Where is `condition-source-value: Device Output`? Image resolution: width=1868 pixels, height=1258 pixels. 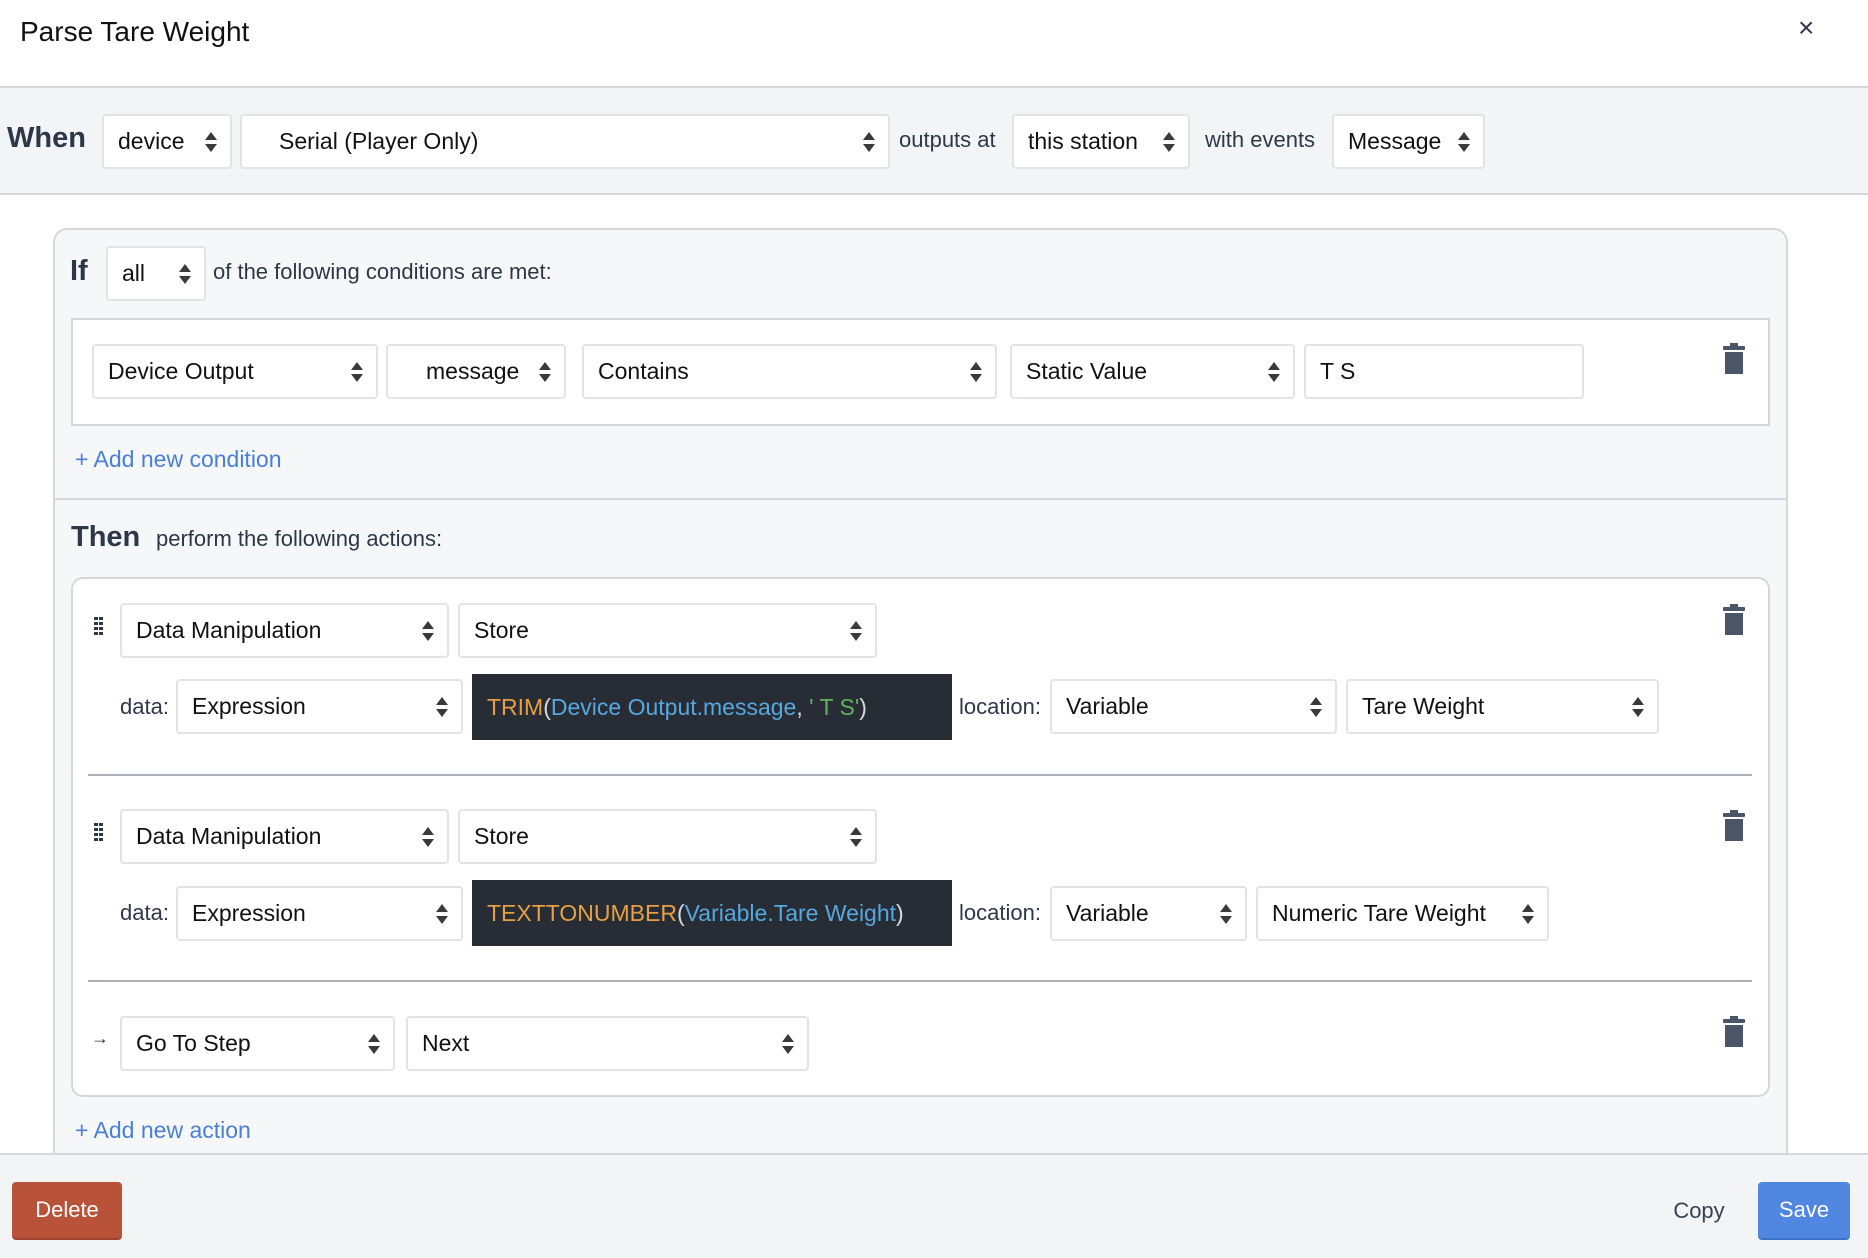
condition-source-value: Device Output is located at coordinates (181, 371).